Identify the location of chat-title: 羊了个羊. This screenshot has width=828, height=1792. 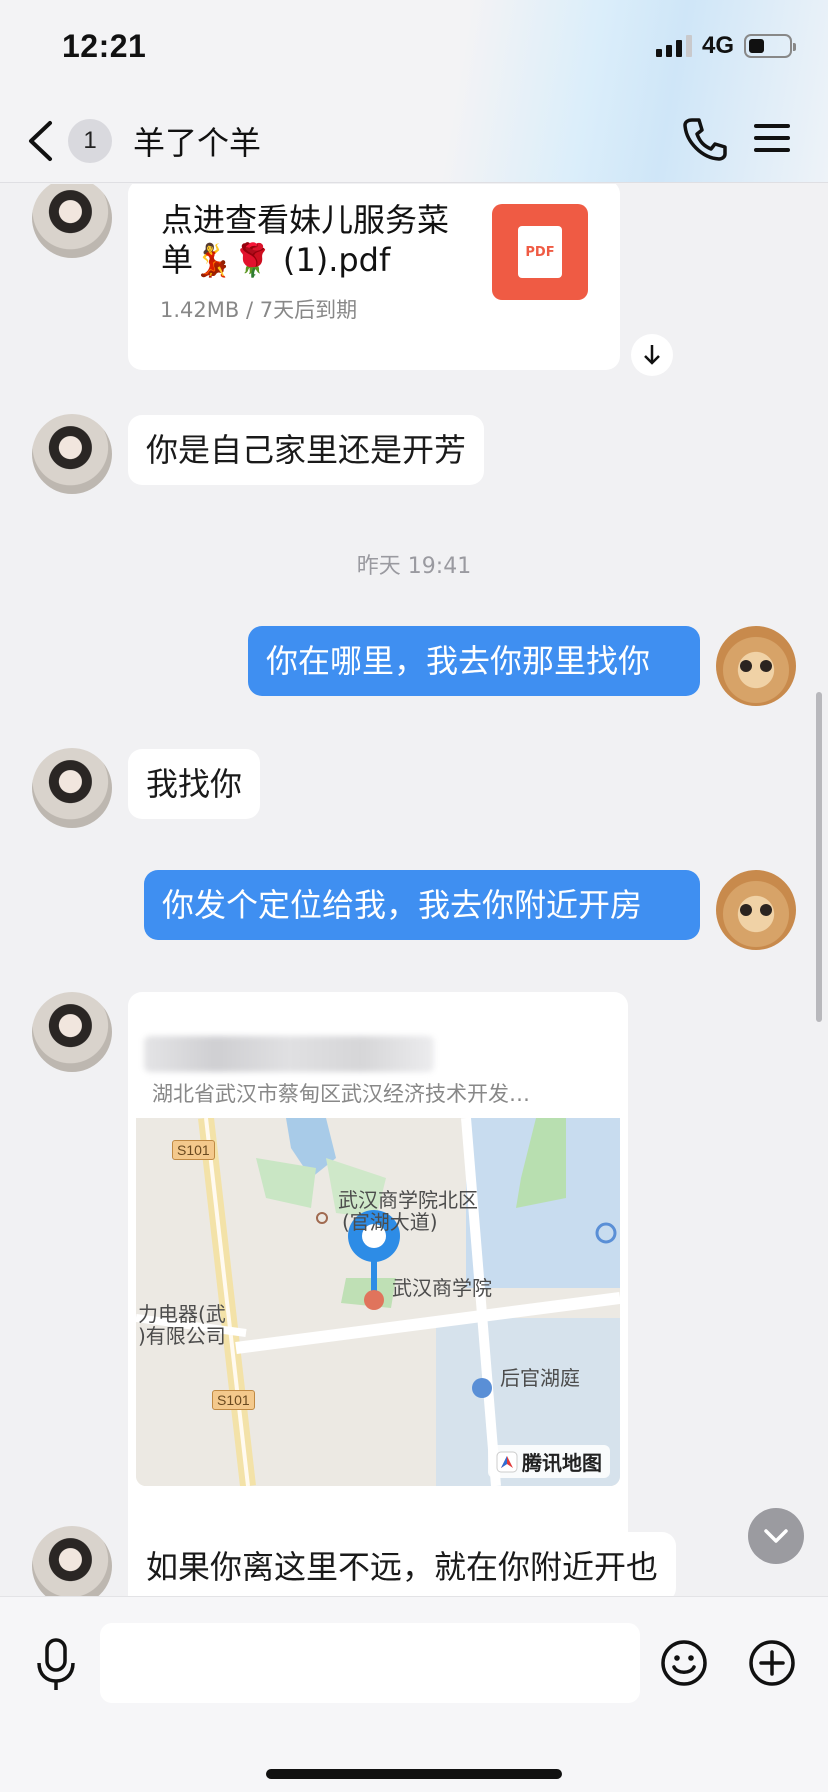
(197, 143).